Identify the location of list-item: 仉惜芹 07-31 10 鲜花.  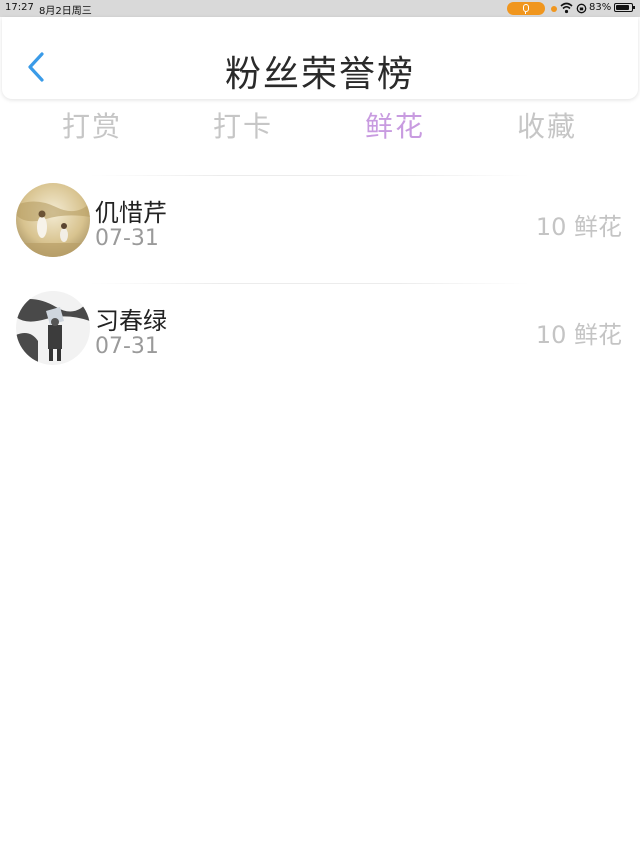
(320, 229).